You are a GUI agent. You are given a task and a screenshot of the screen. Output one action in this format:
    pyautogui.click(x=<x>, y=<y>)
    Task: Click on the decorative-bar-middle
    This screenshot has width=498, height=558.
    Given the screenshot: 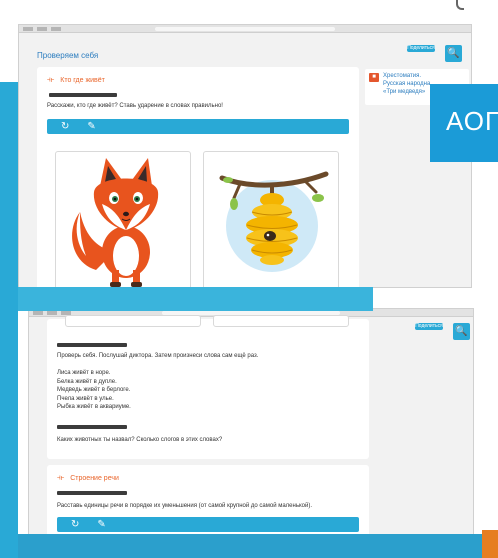 What is the action you would take?
    pyautogui.click(x=195, y=299)
    